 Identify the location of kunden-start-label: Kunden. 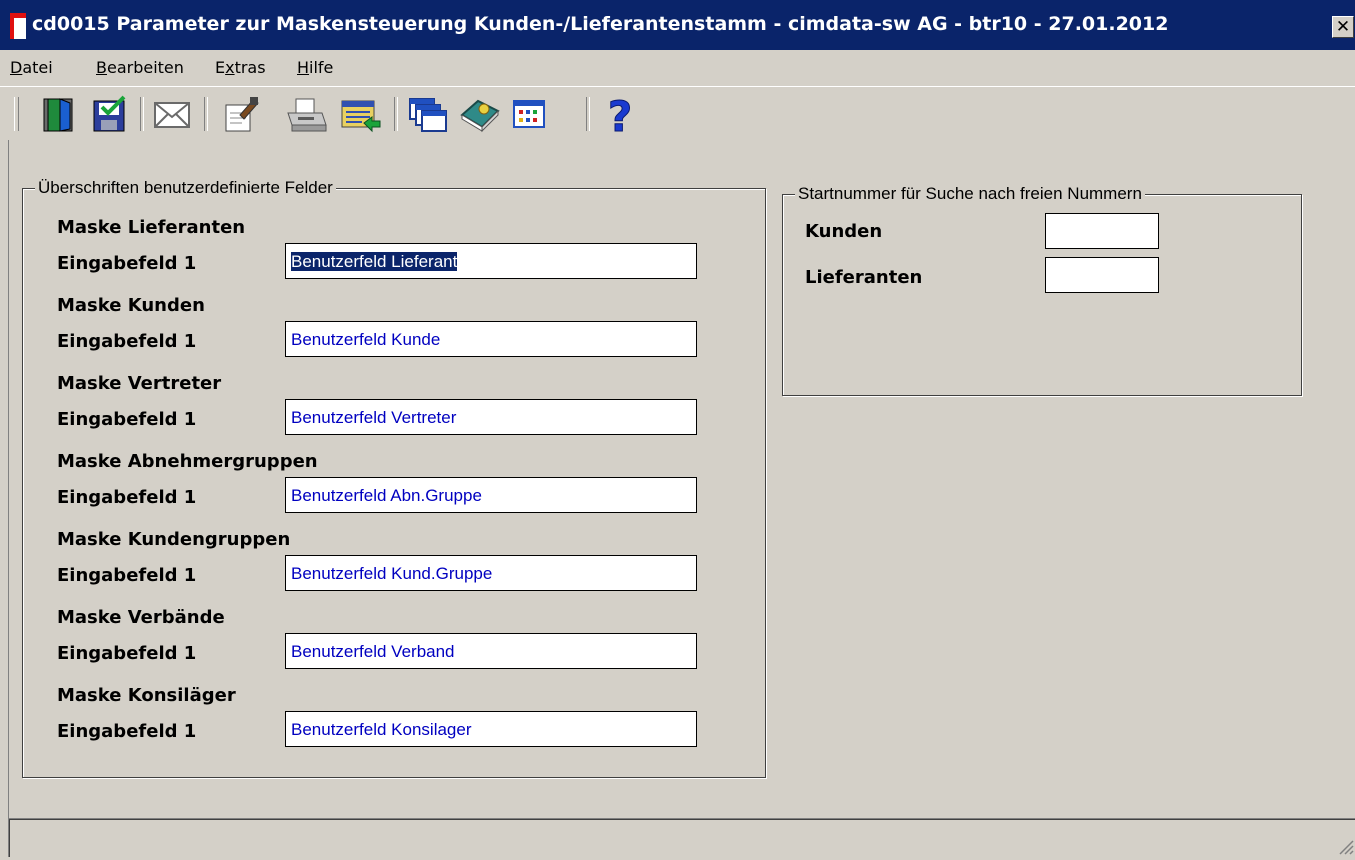
(844, 231).